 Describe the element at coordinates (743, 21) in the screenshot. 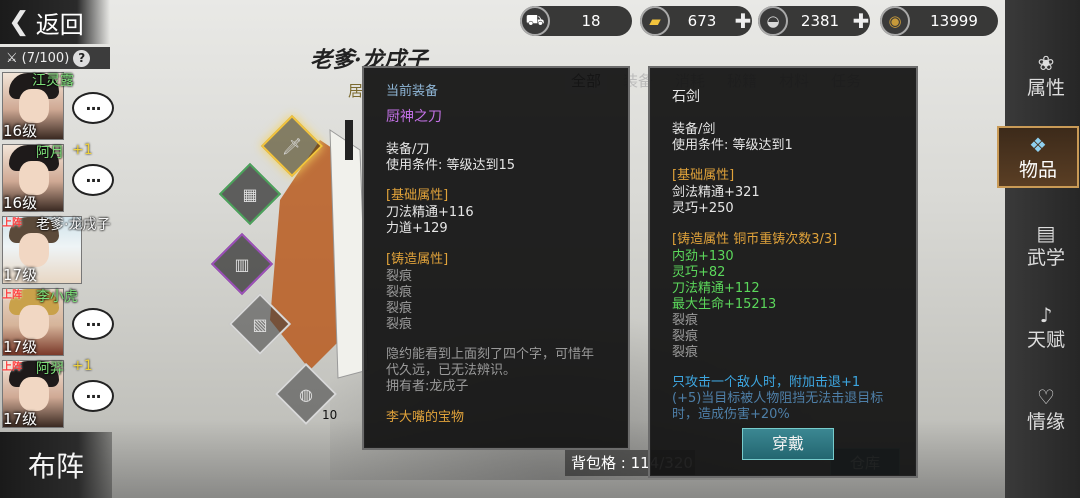

I see `add-gold-icon: ✚` at that location.